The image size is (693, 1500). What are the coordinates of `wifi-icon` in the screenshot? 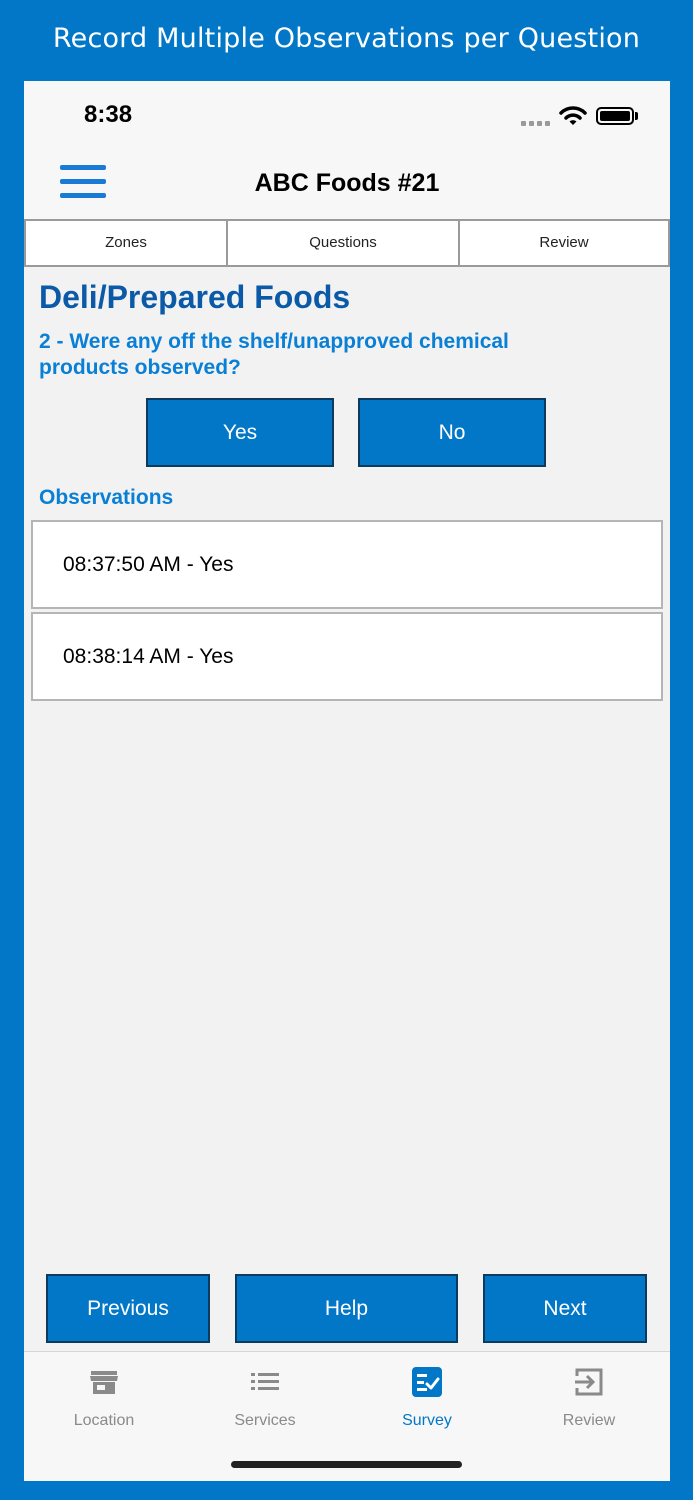 It's located at (573, 115).